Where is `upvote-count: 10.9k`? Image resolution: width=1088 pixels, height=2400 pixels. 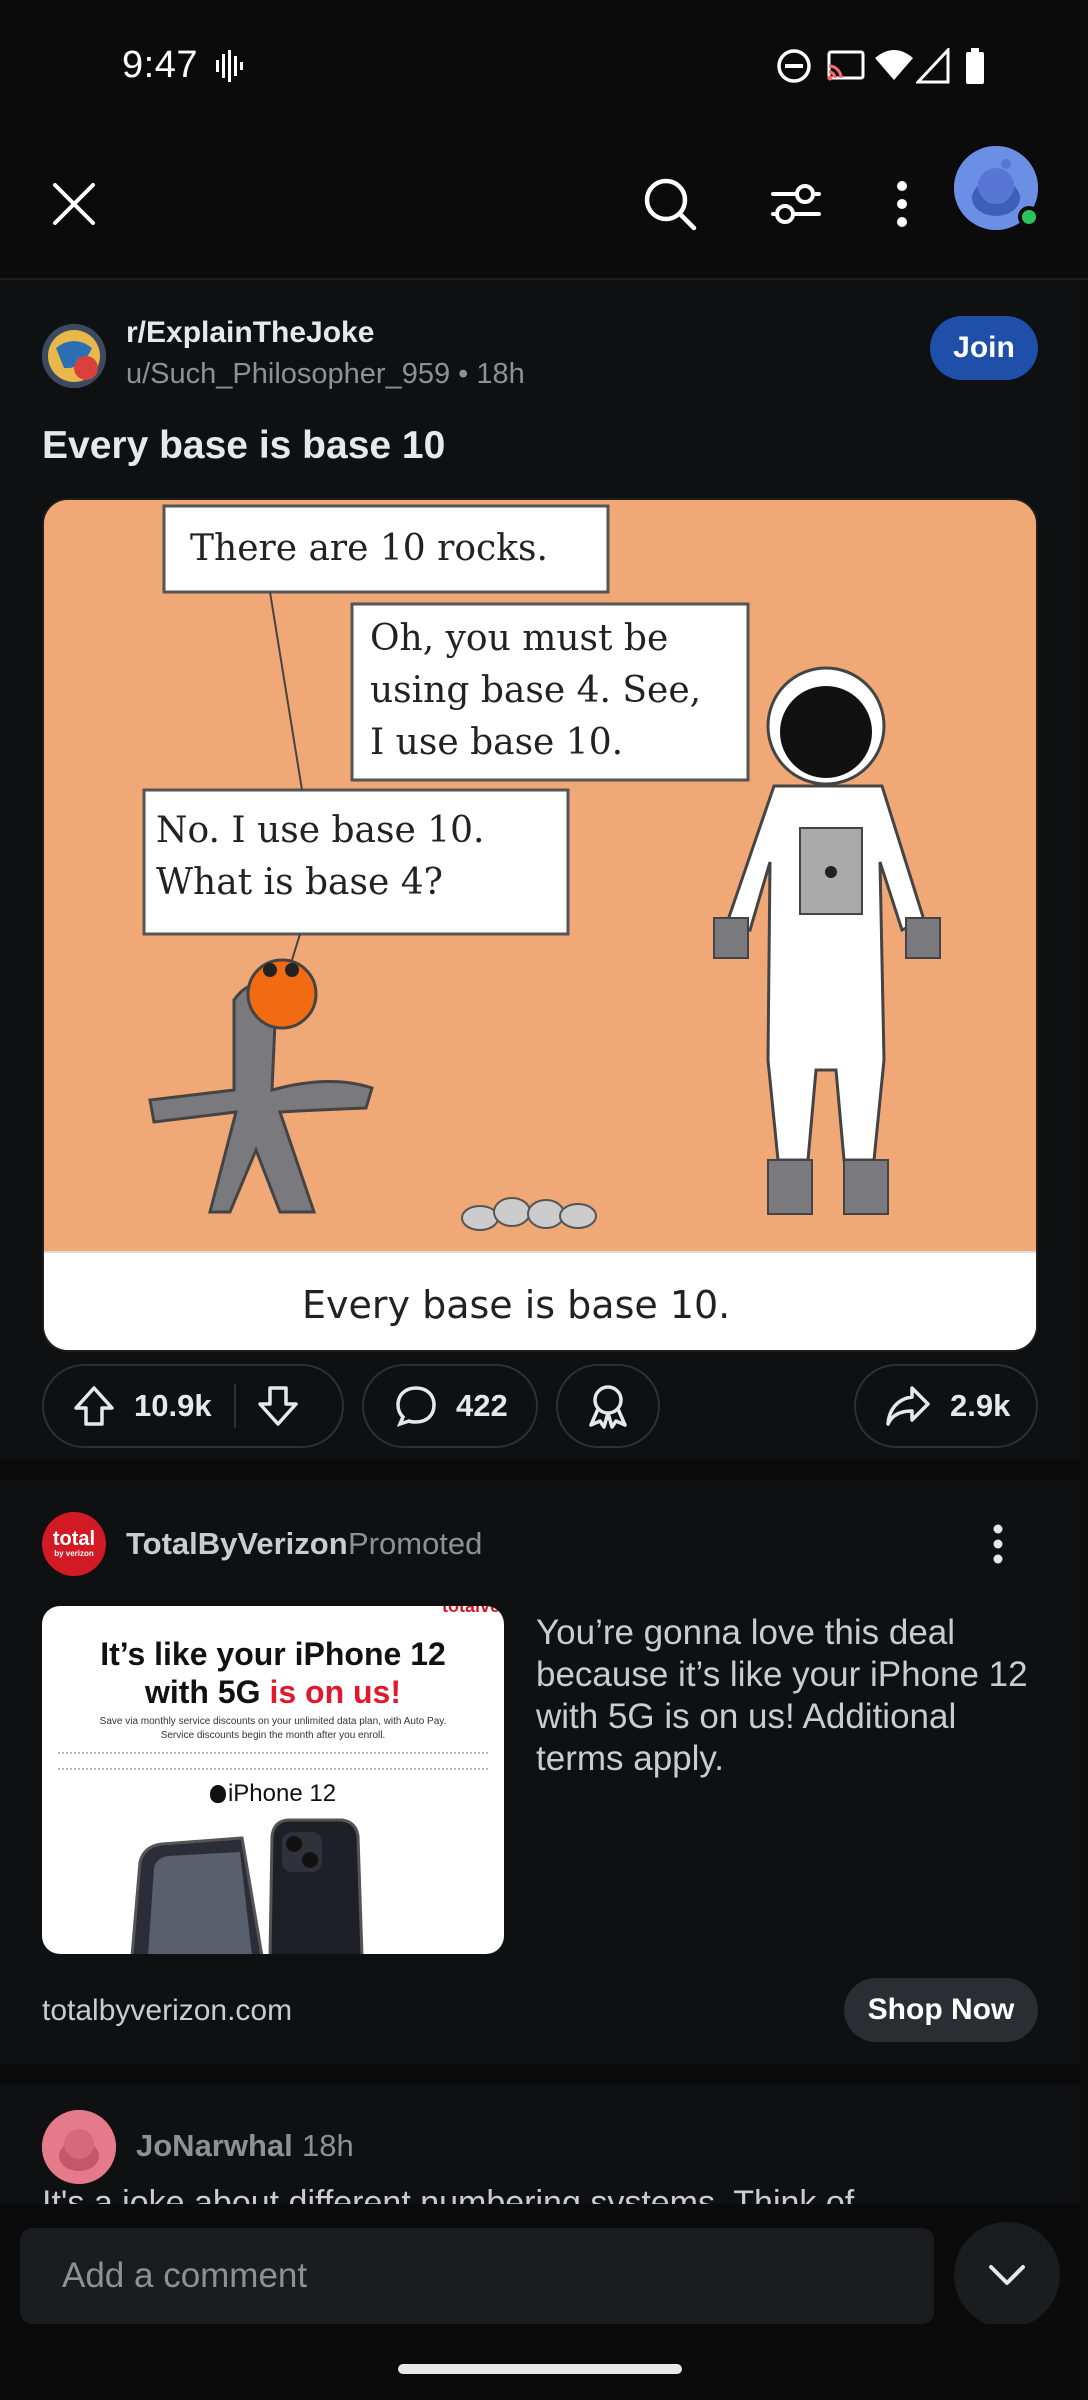 upvote-count: 10.9k is located at coordinates (173, 1405).